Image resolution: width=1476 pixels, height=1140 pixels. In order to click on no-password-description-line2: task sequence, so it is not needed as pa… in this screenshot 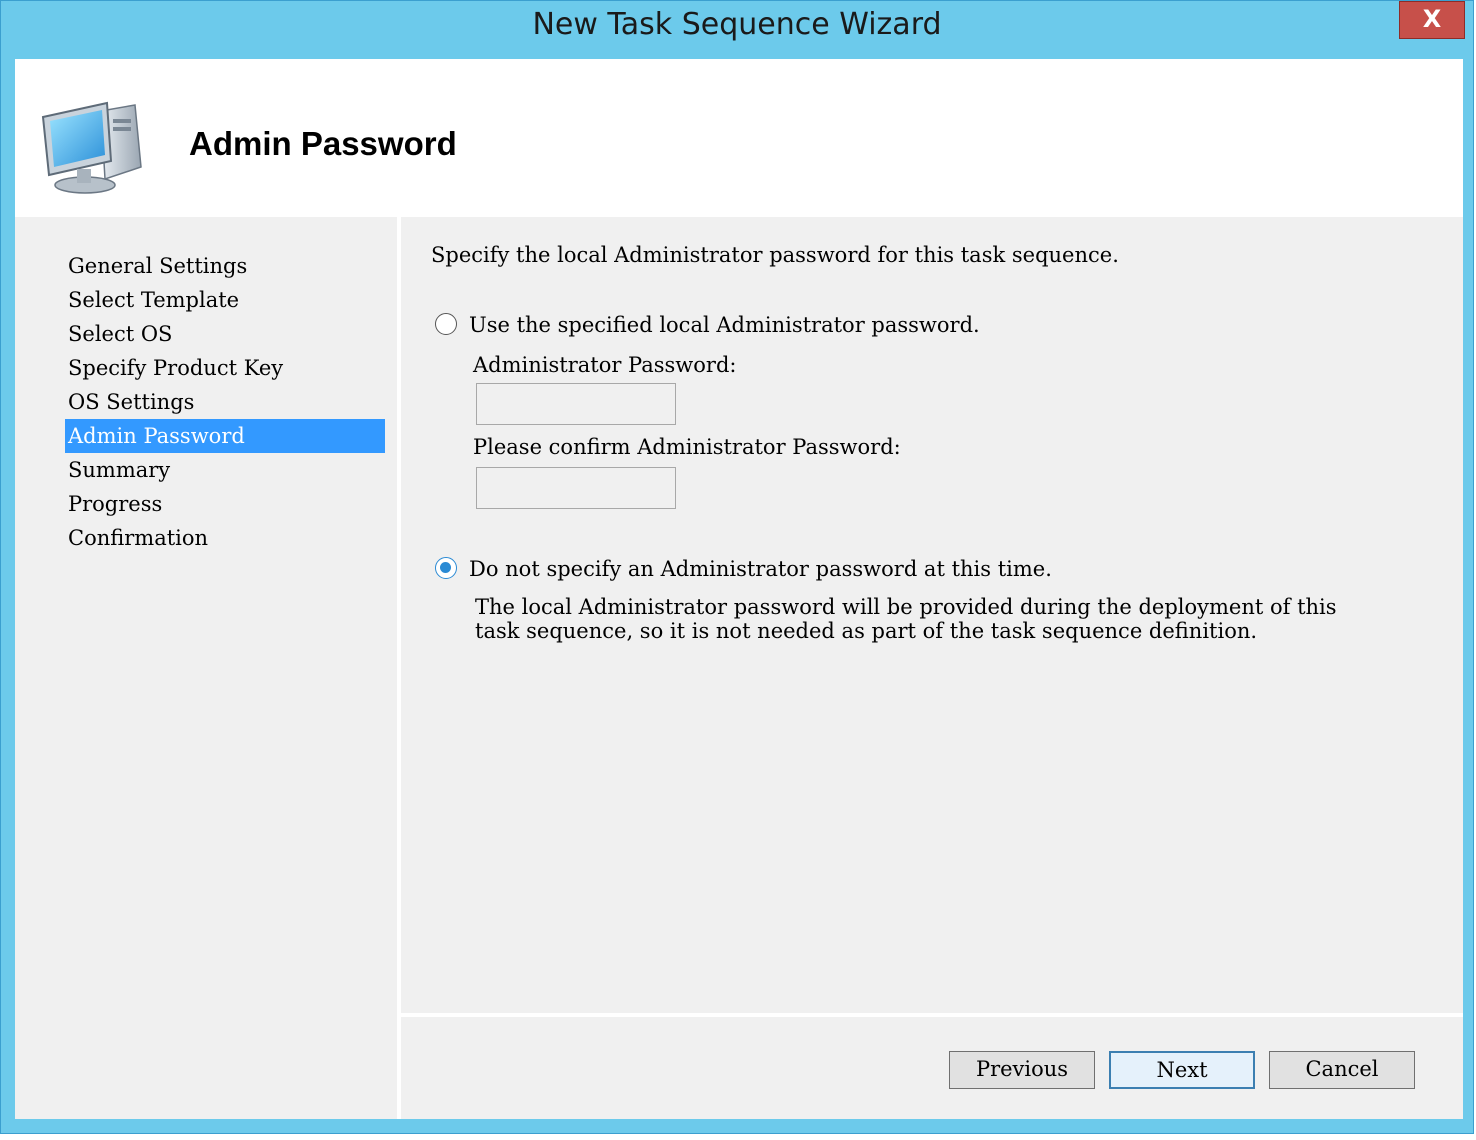, I will do `click(866, 631)`.